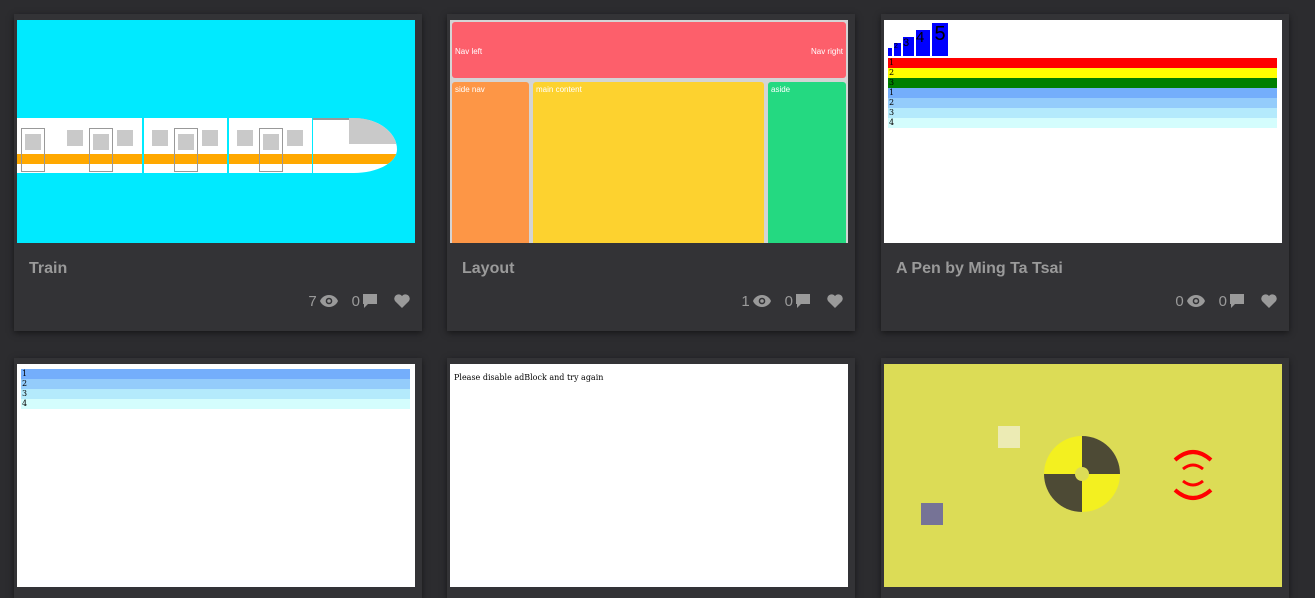  Describe the element at coordinates (312, 301) in the screenshot. I see `views-count: 7` at that location.